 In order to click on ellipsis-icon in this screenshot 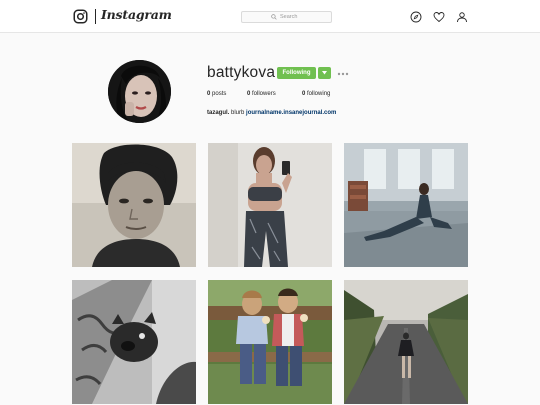, I will do `click(343, 74)`.